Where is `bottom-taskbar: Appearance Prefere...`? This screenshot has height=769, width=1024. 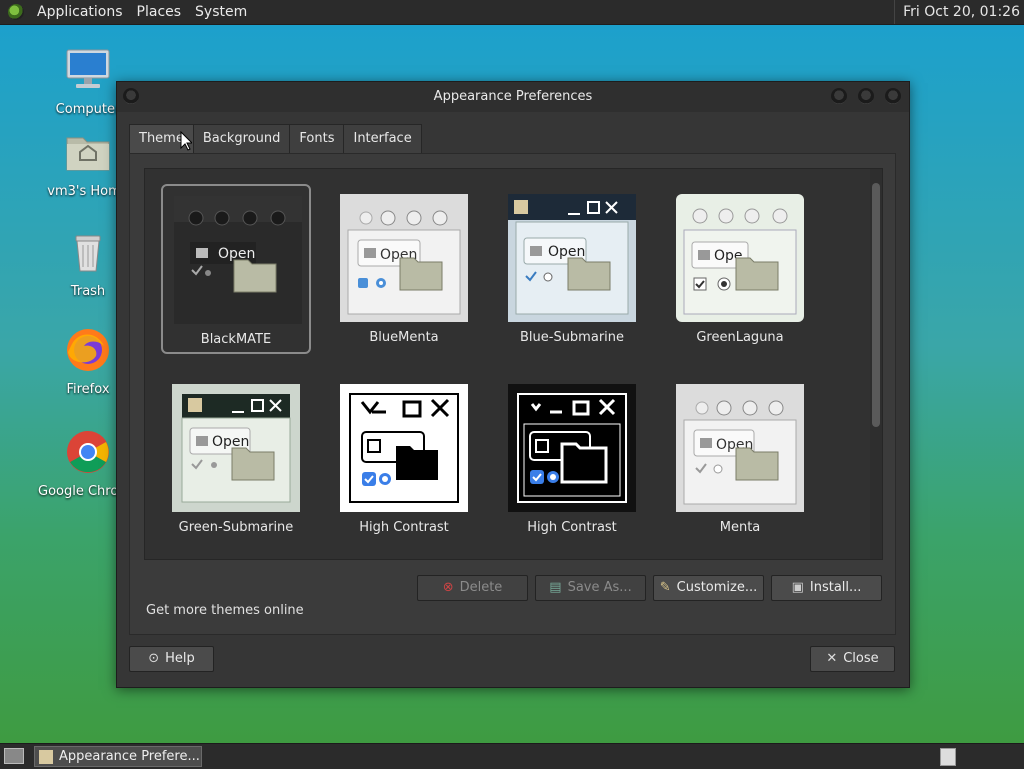
bottom-taskbar: Appearance Prefere... is located at coordinates (512, 756).